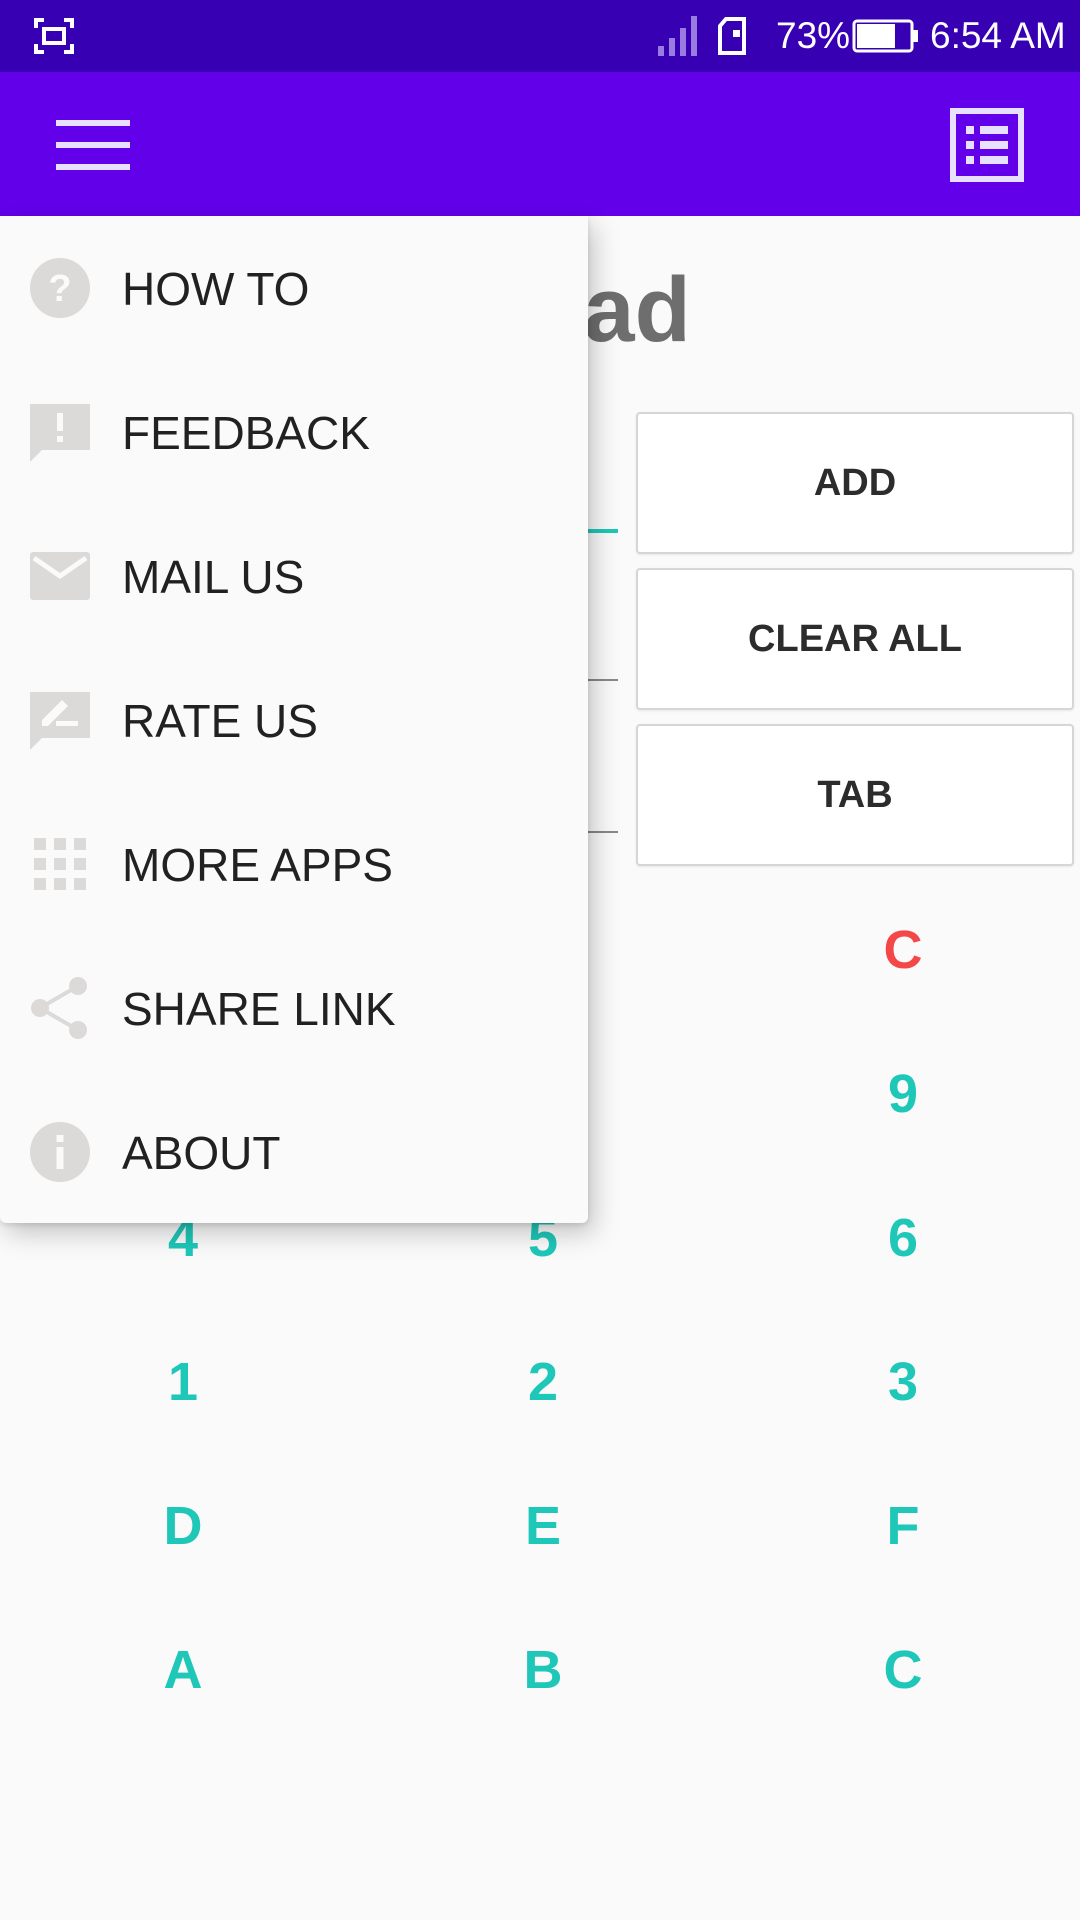  I want to click on drawer-item-share-link: SHARE LINK, so click(294, 1008).